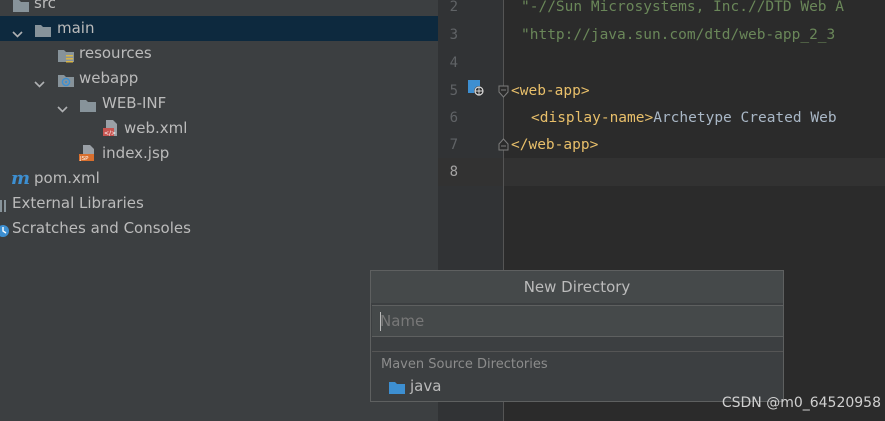 This screenshot has height=421, width=885. I want to click on tree-item-main: main, so click(219, 28).